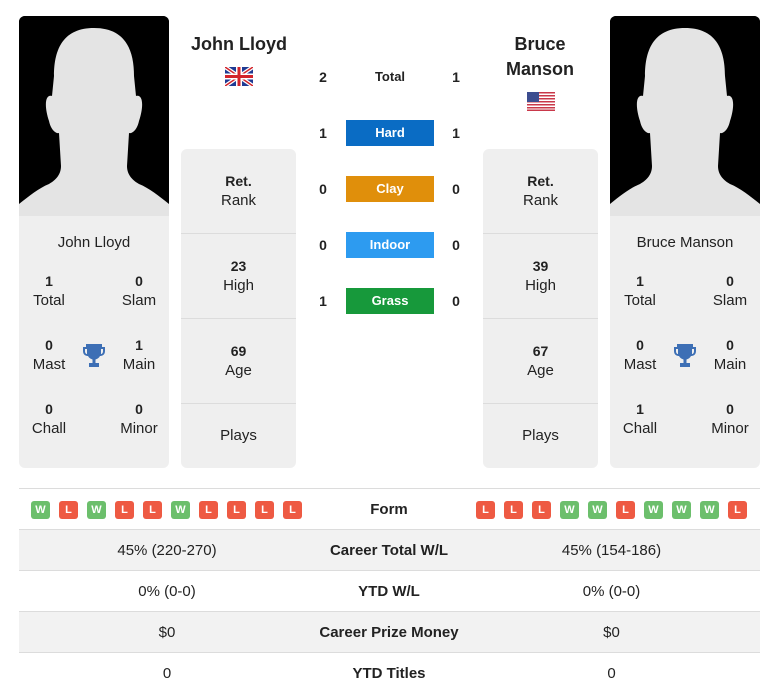 This screenshot has width=779, height=699. I want to click on surface-indoor-badge: Indoor, so click(390, 245).